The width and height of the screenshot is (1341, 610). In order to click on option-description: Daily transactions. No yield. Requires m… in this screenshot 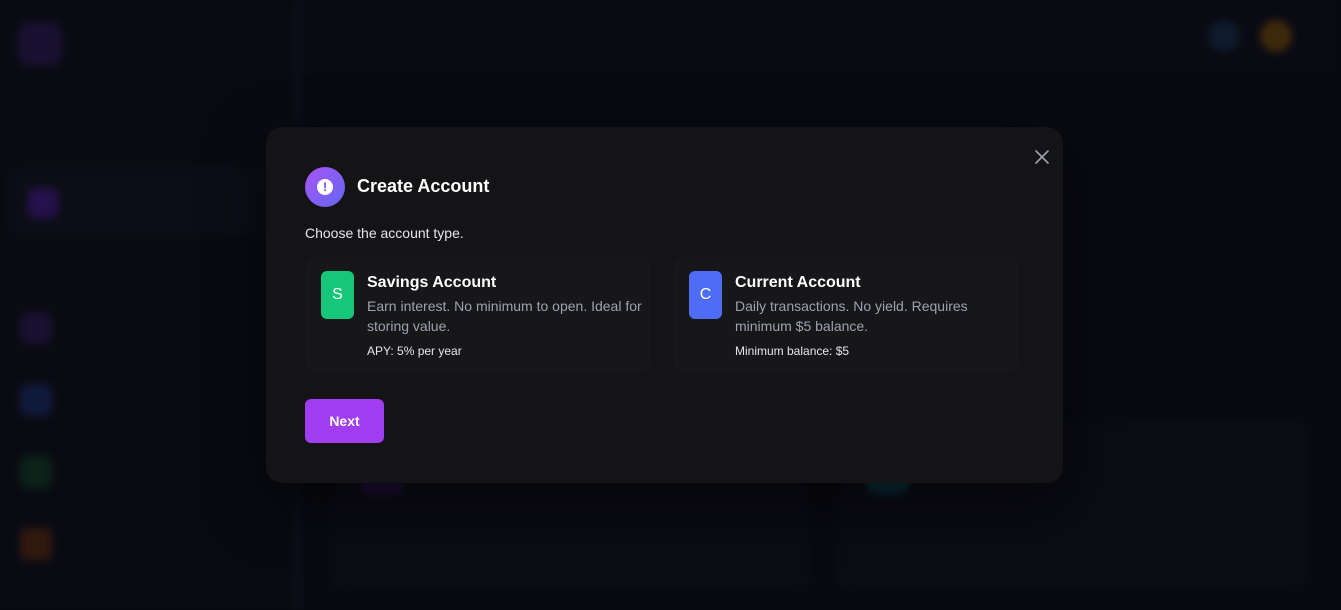, I will do `click(851, 316)`.